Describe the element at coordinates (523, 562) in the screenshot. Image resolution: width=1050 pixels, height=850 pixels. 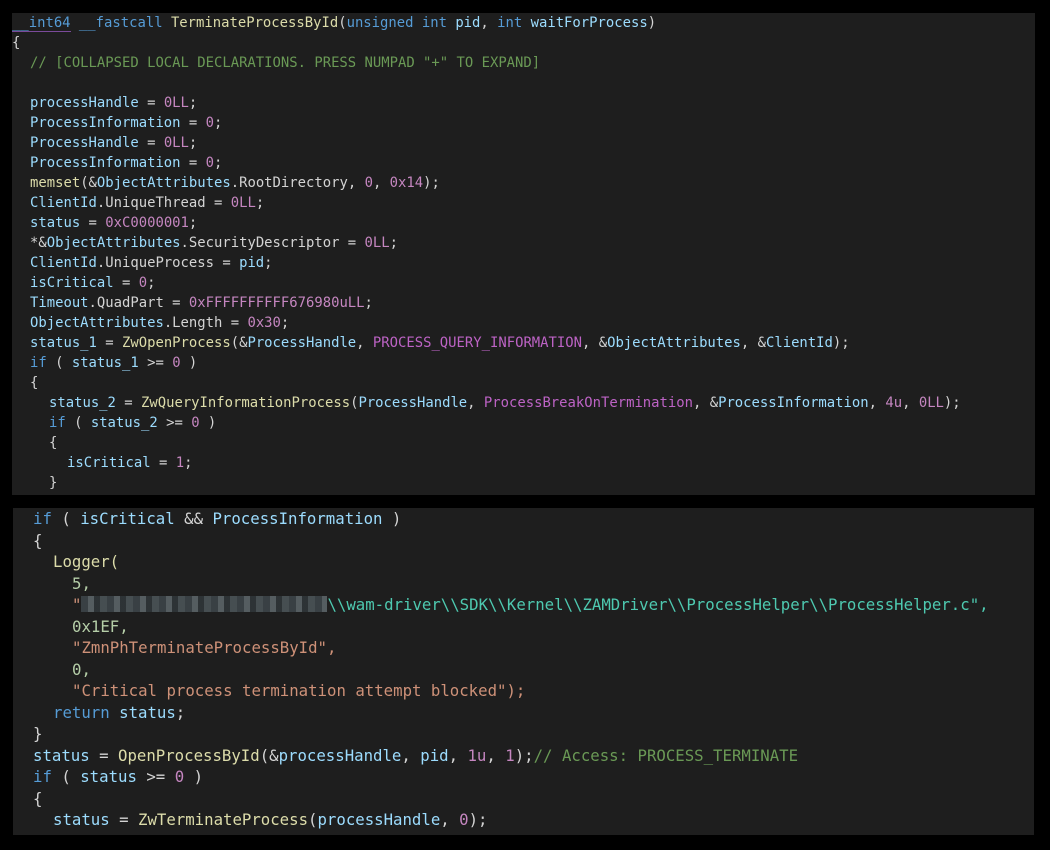
I see `logger-call: Logger(` at that location.